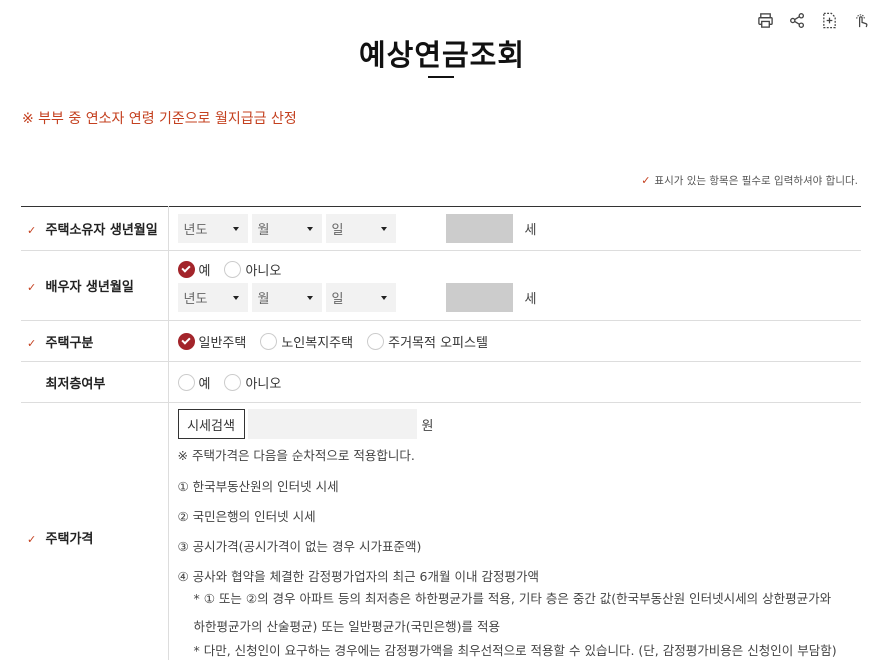  Describe the element at coordinates (211, 424) in the screenshot. I see `price-search-button: 시세검색` at that location.